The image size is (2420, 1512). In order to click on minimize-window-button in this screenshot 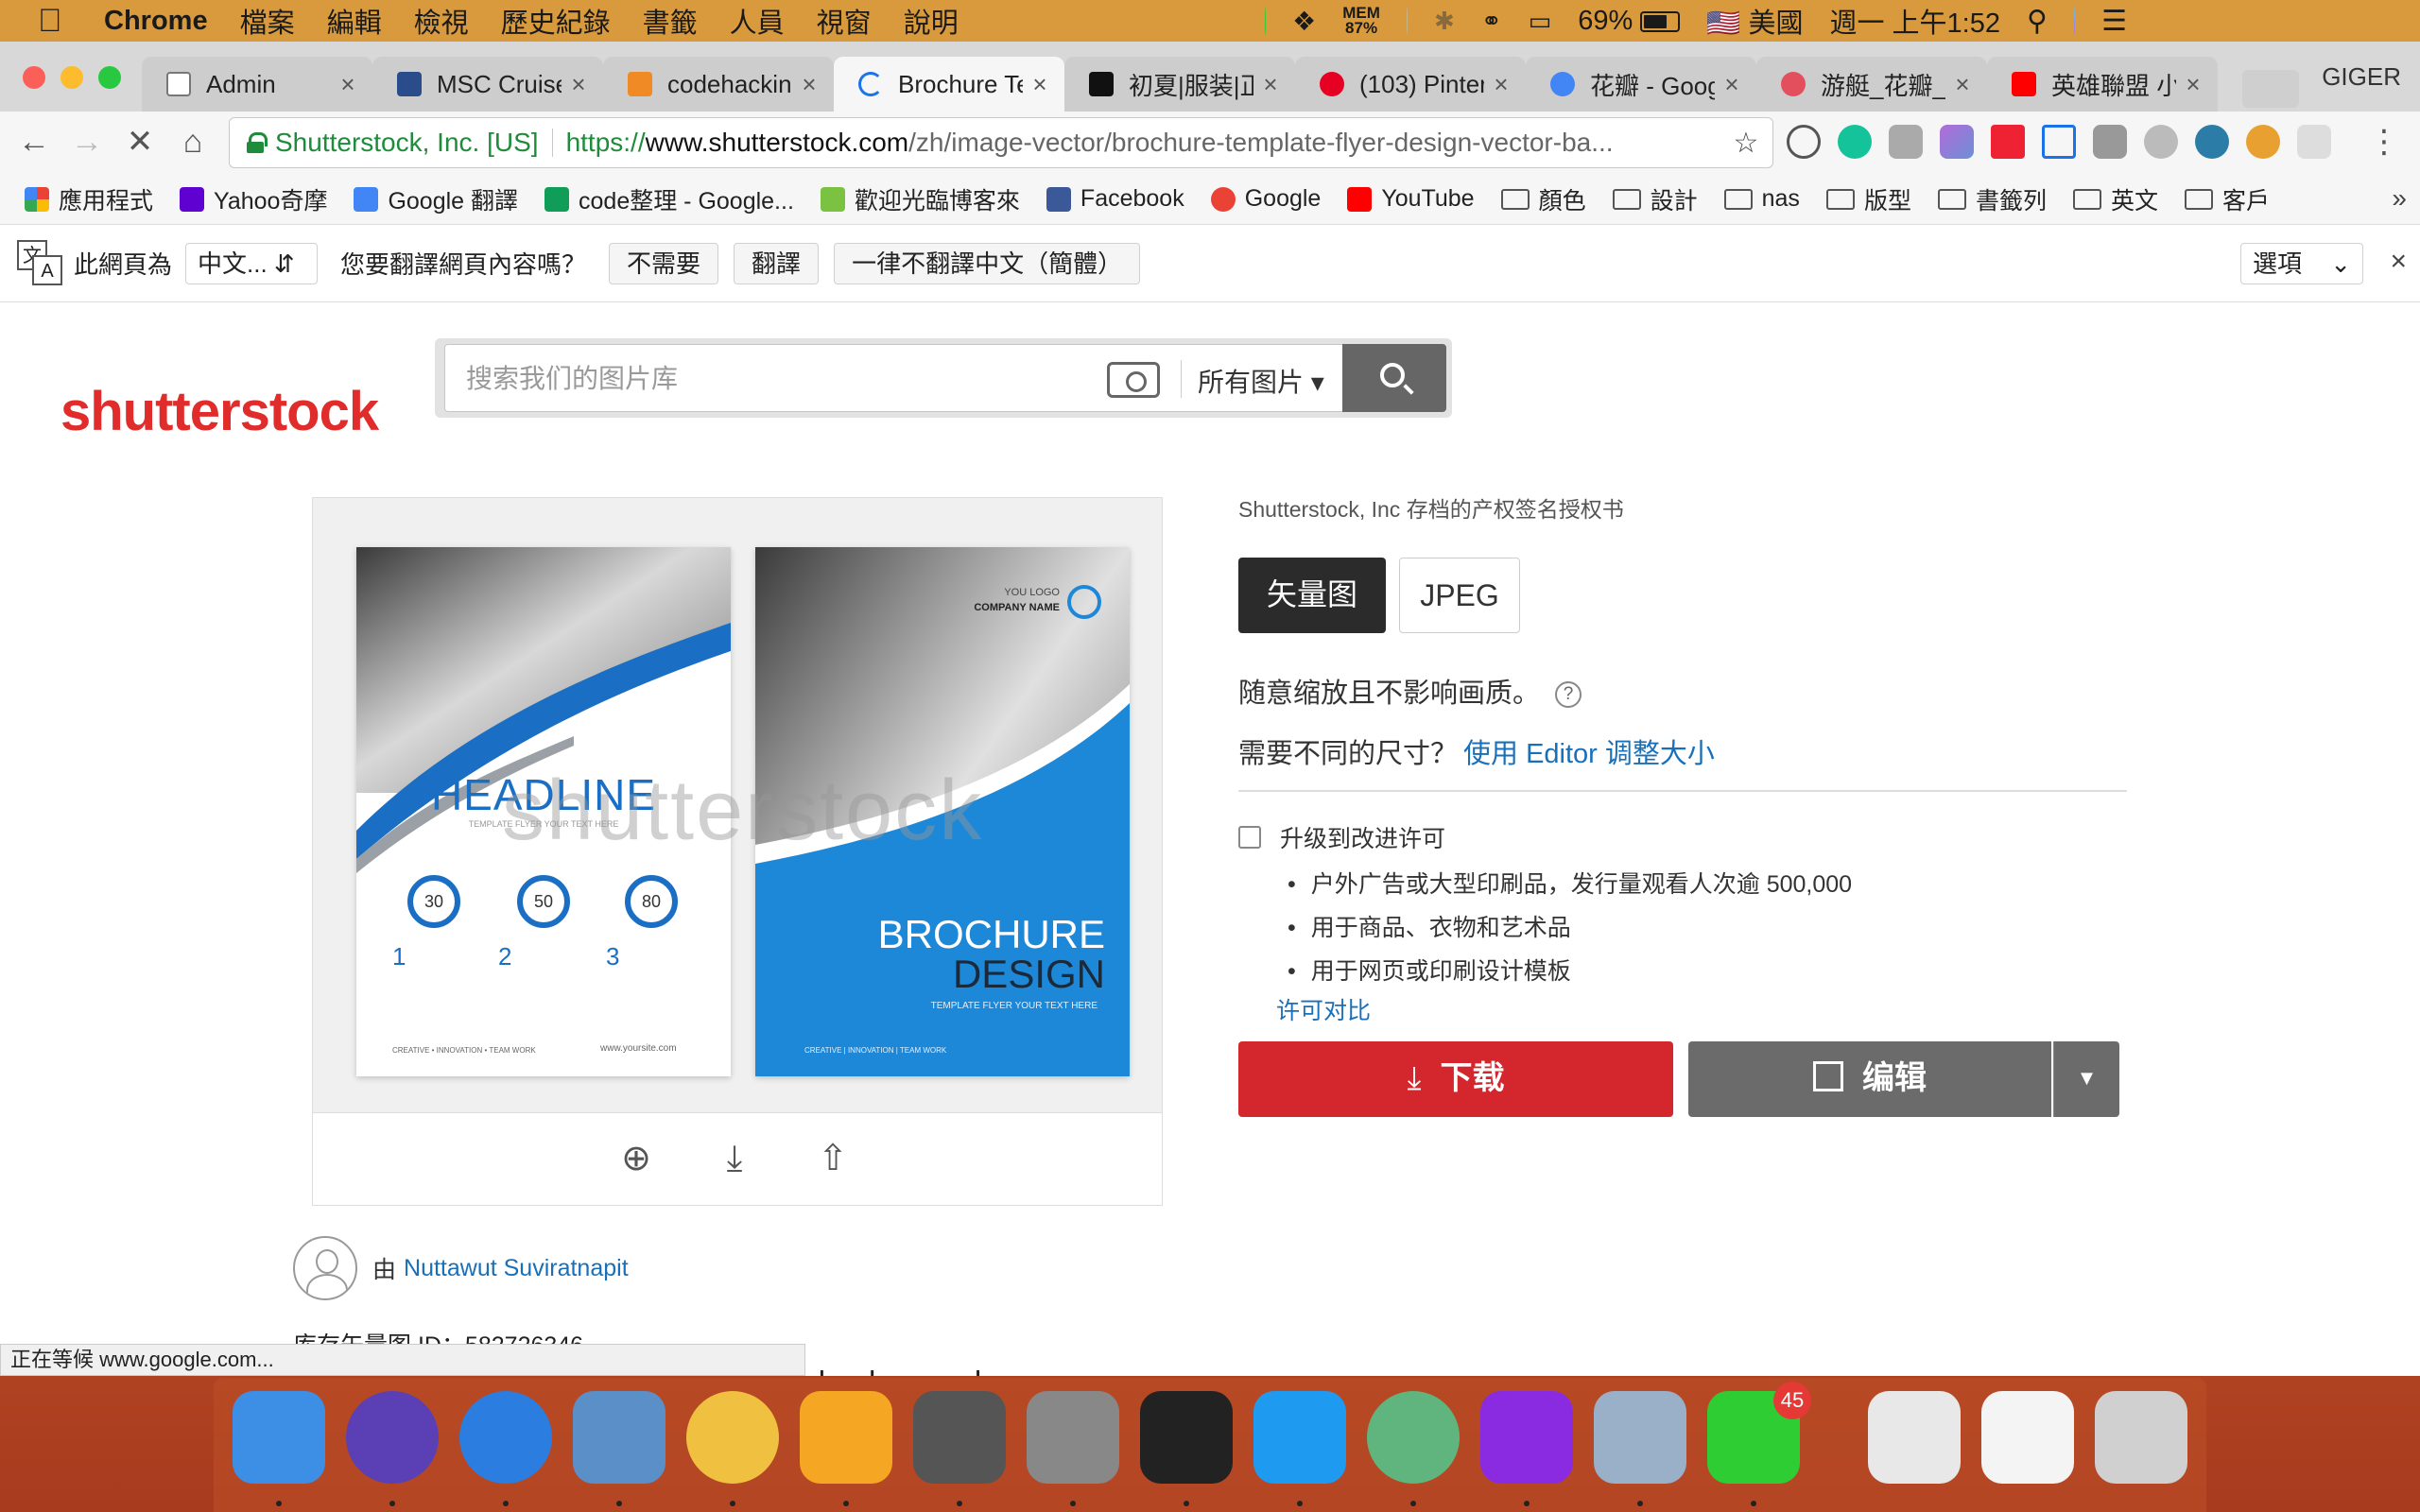, I will do `click(71, 77)`.